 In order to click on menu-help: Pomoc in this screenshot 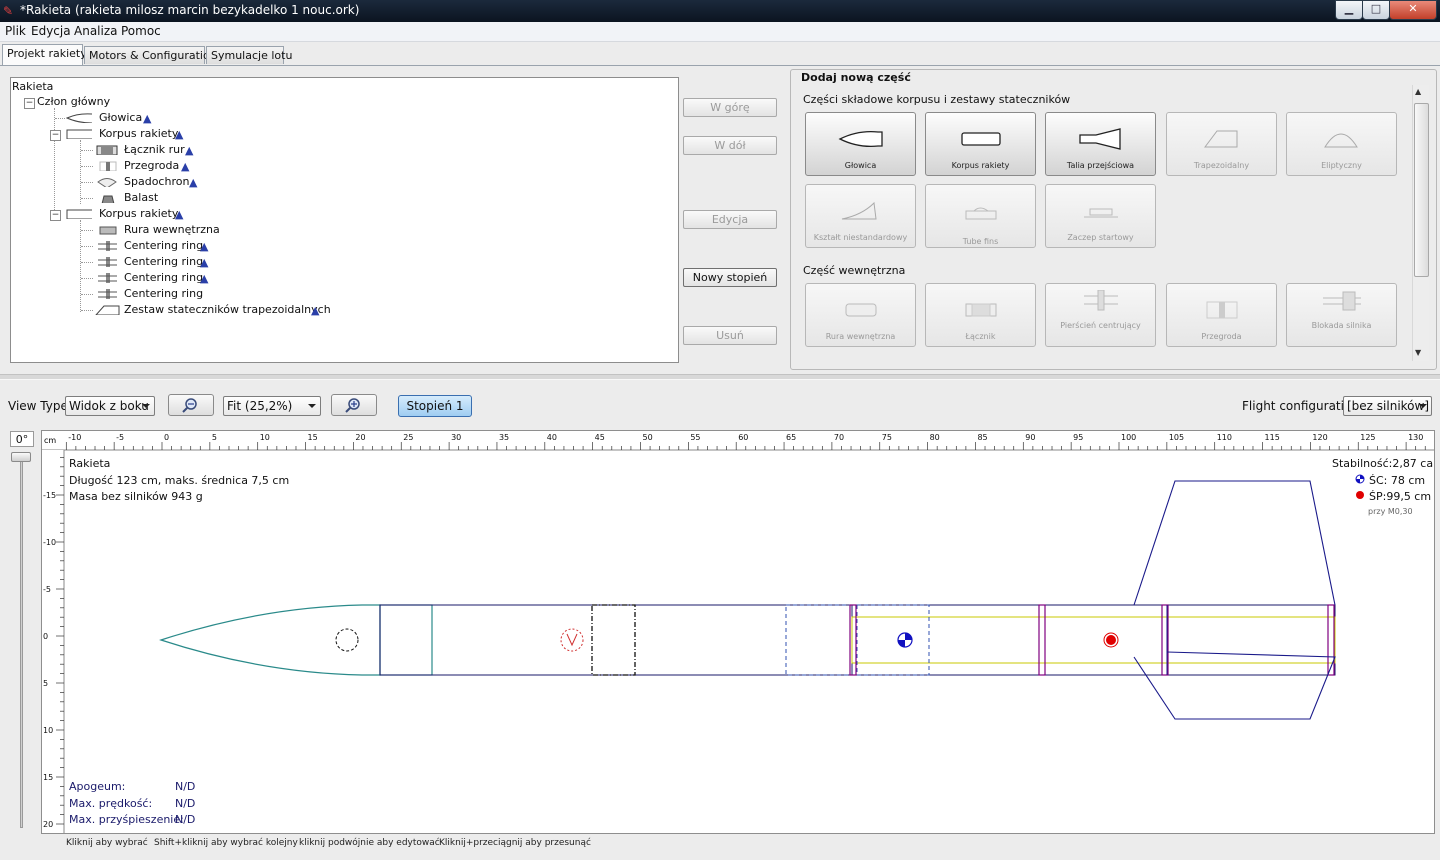, I will do `click(141, 31)`.